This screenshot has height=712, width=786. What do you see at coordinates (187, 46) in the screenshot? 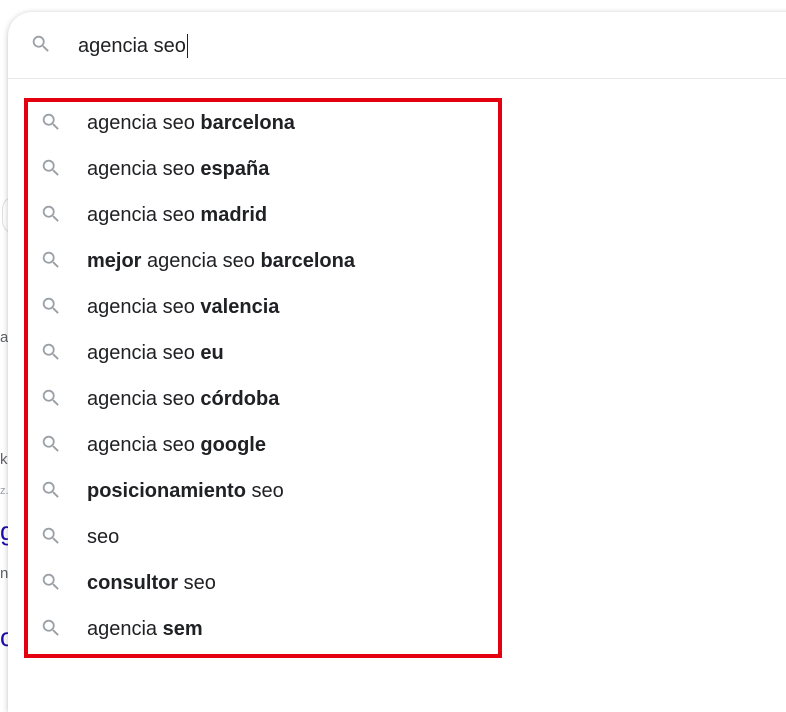
I see `text-caret` at bounding box center [187, 46].